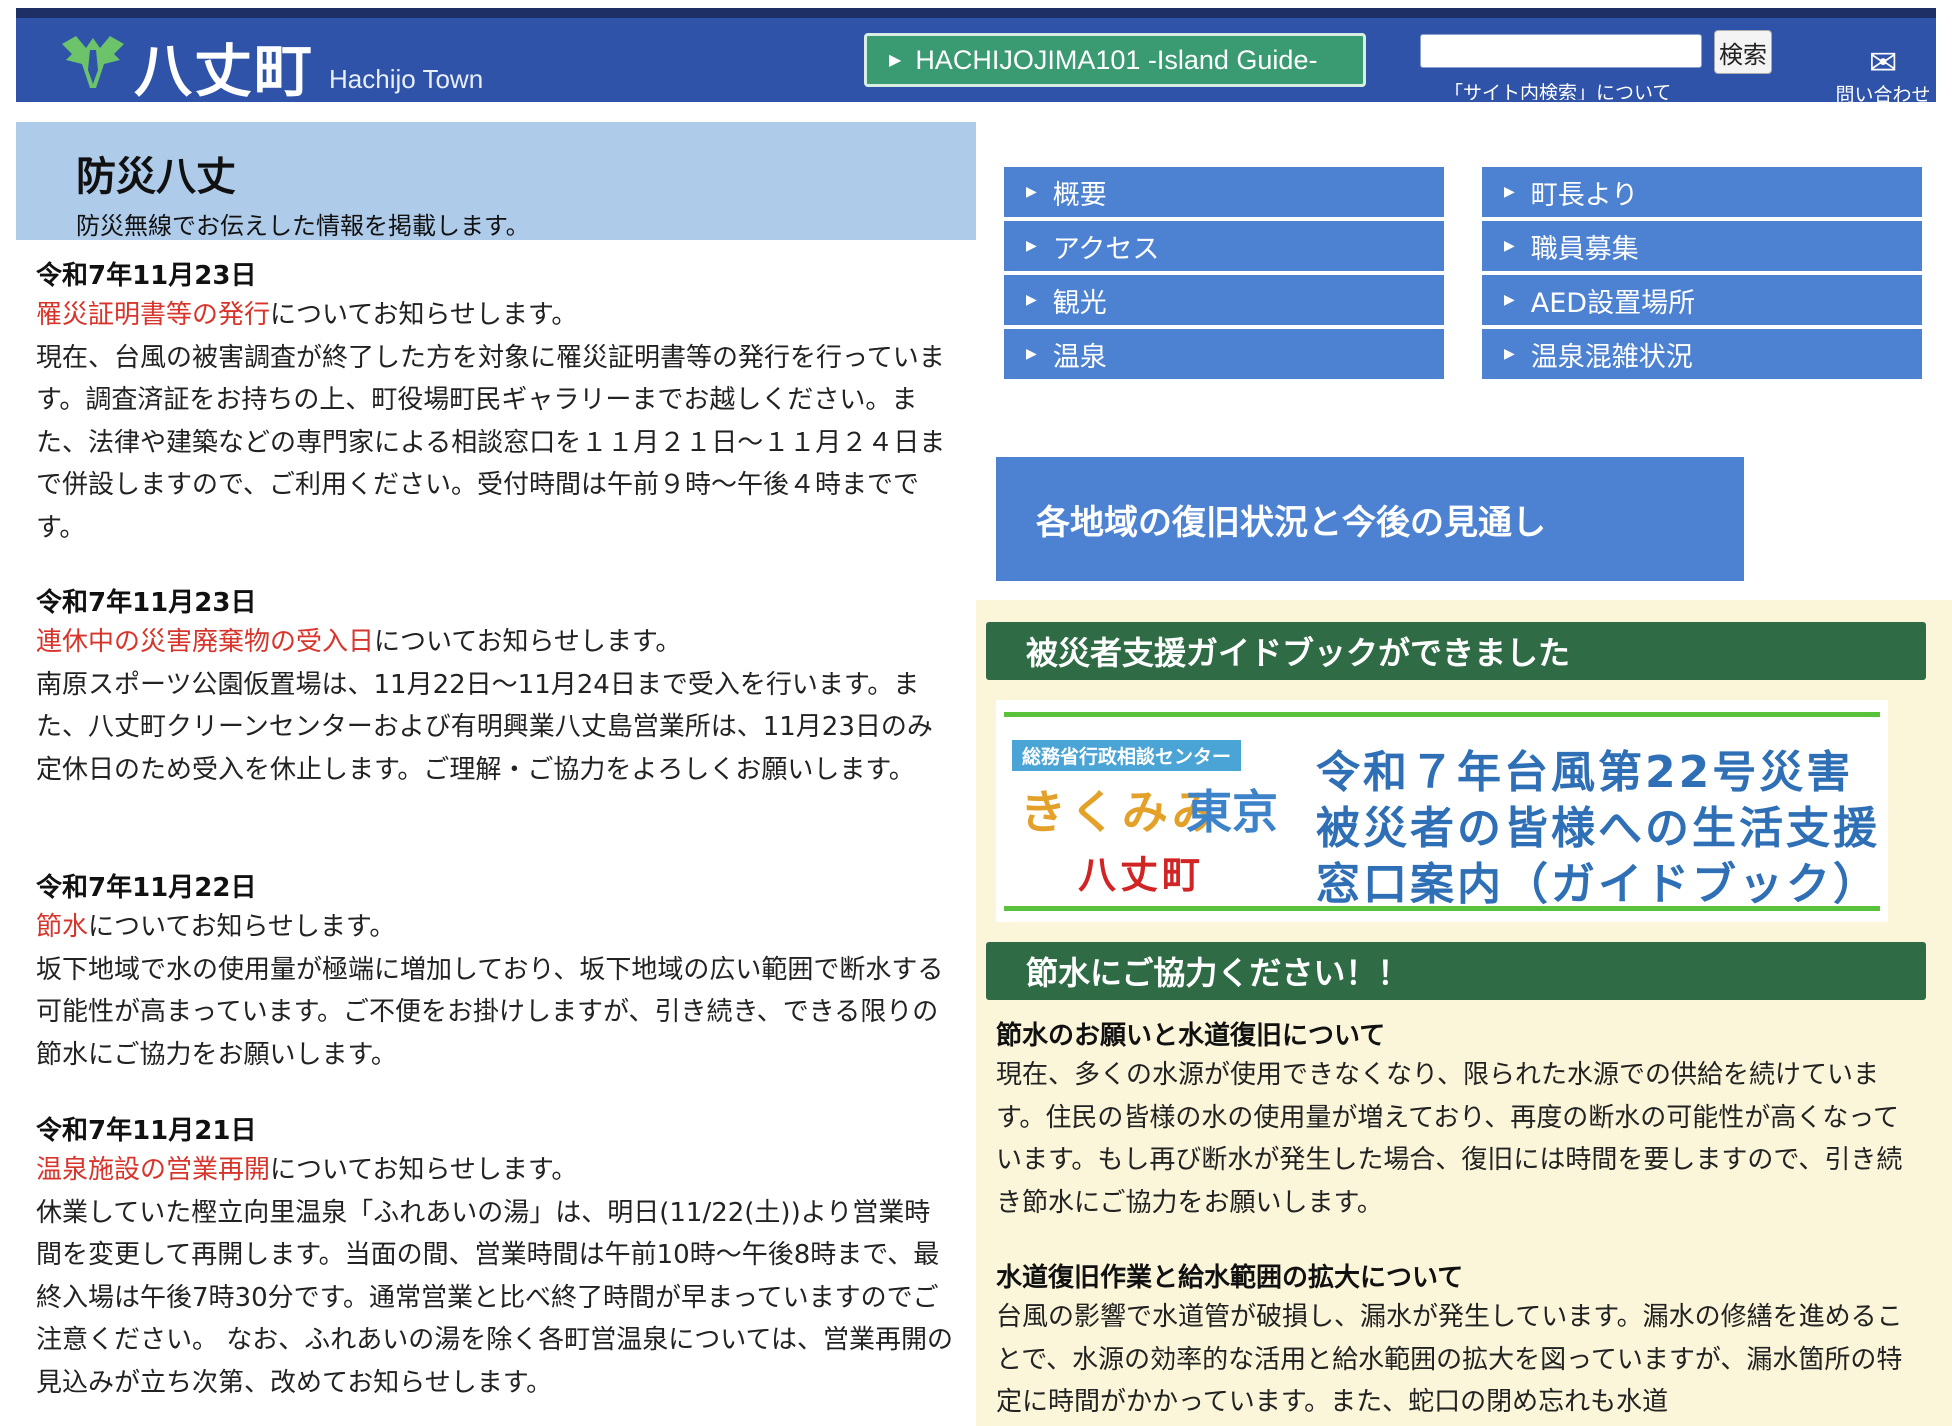 The height and width of the screenshot is (1426, 1952). What do you see at coordinates (1224, 246) in the screenshot?
I see `nav-access: ▶ アクセス` at bounding box center [1224, 246].